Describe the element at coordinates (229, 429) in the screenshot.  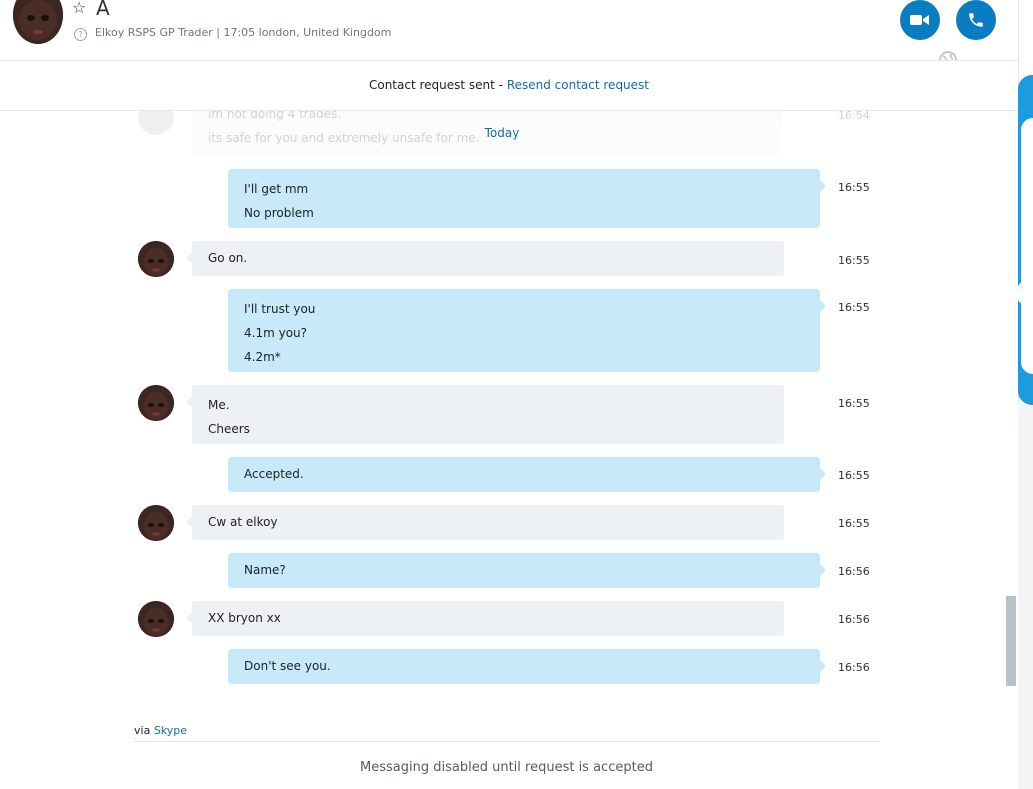
I see `message-text: Cheers` at that location.